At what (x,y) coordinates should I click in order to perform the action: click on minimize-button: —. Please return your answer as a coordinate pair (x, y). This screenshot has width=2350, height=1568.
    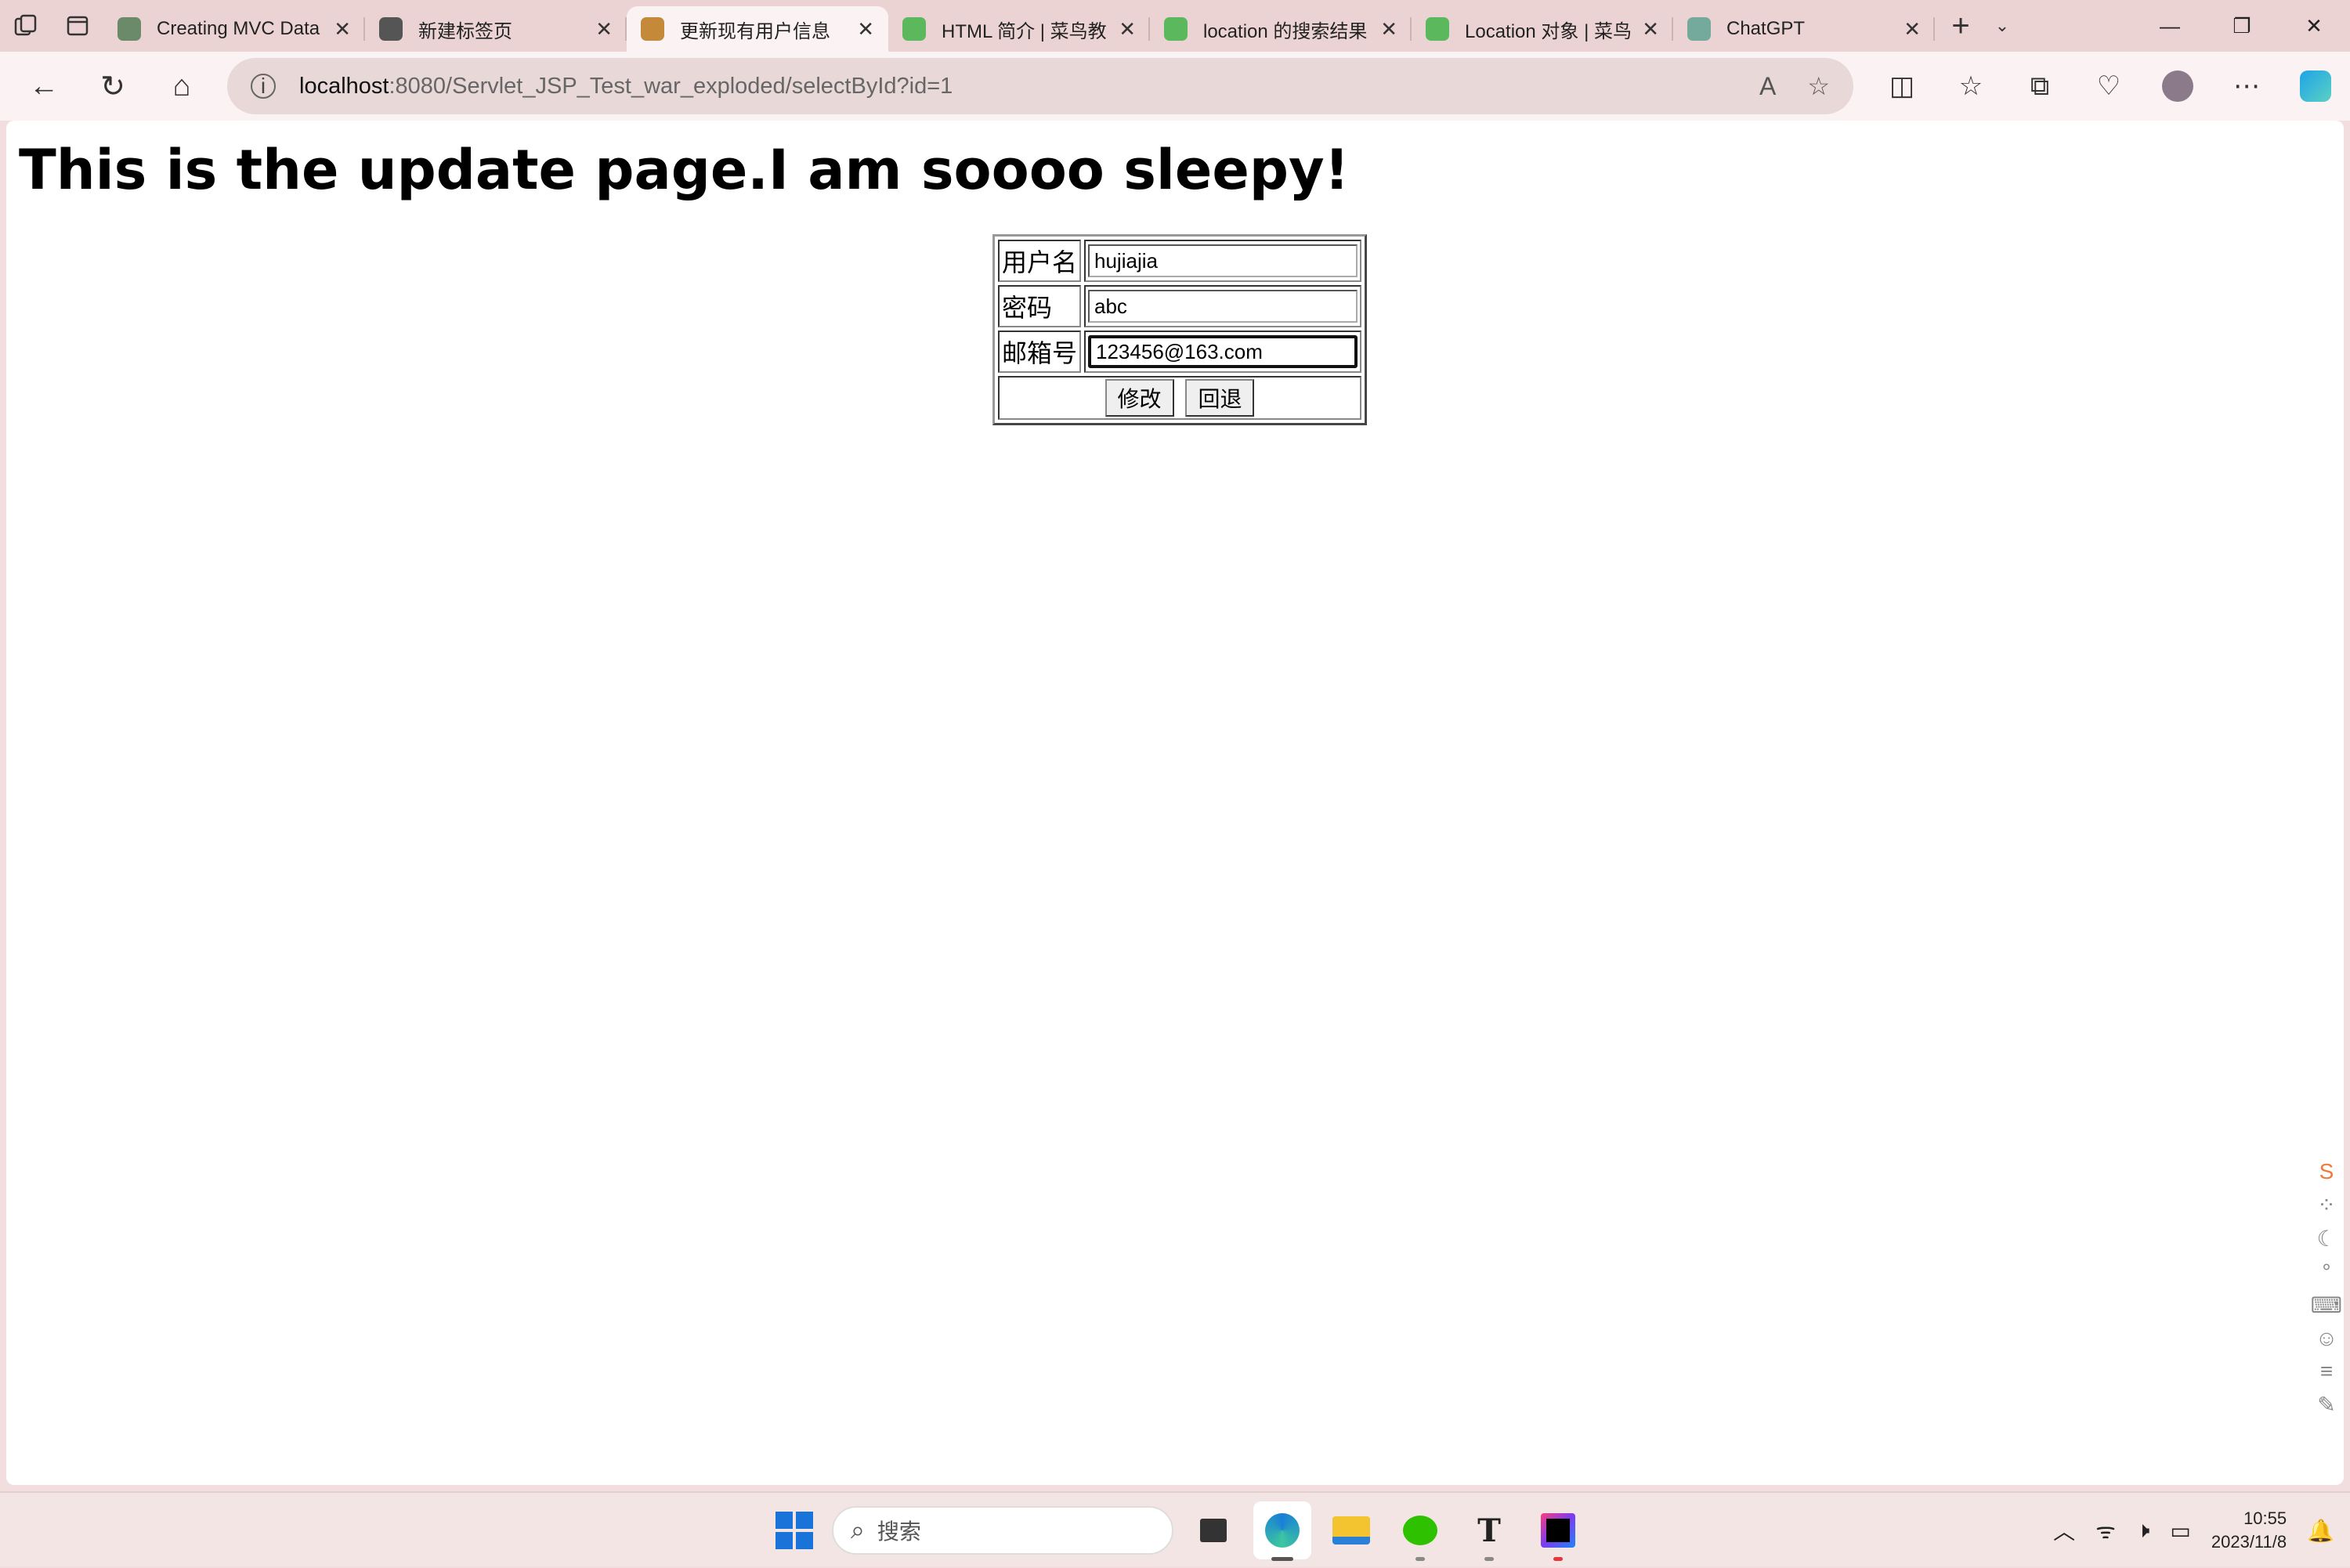
    Looking at the image, I should click on (2170, 26).